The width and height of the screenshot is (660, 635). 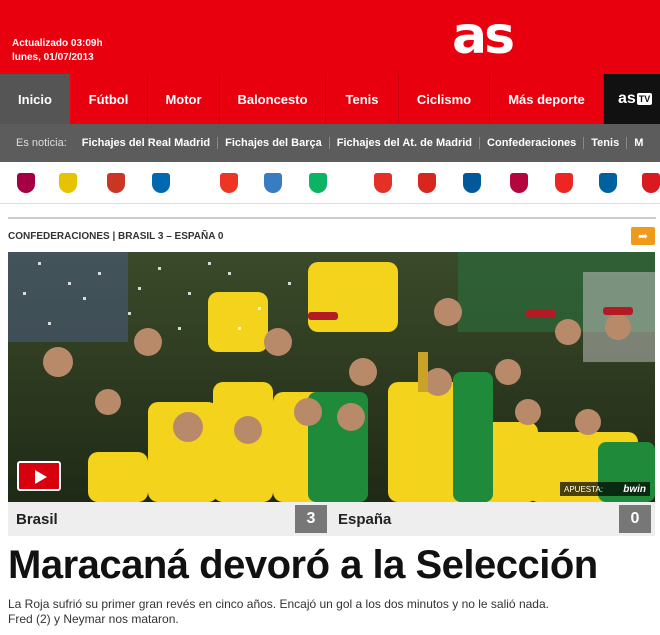 What do you see at coordinates (37, 519) in the screenshot?
I see `home-team-name: Brasil` at bounding box center [37, 519].